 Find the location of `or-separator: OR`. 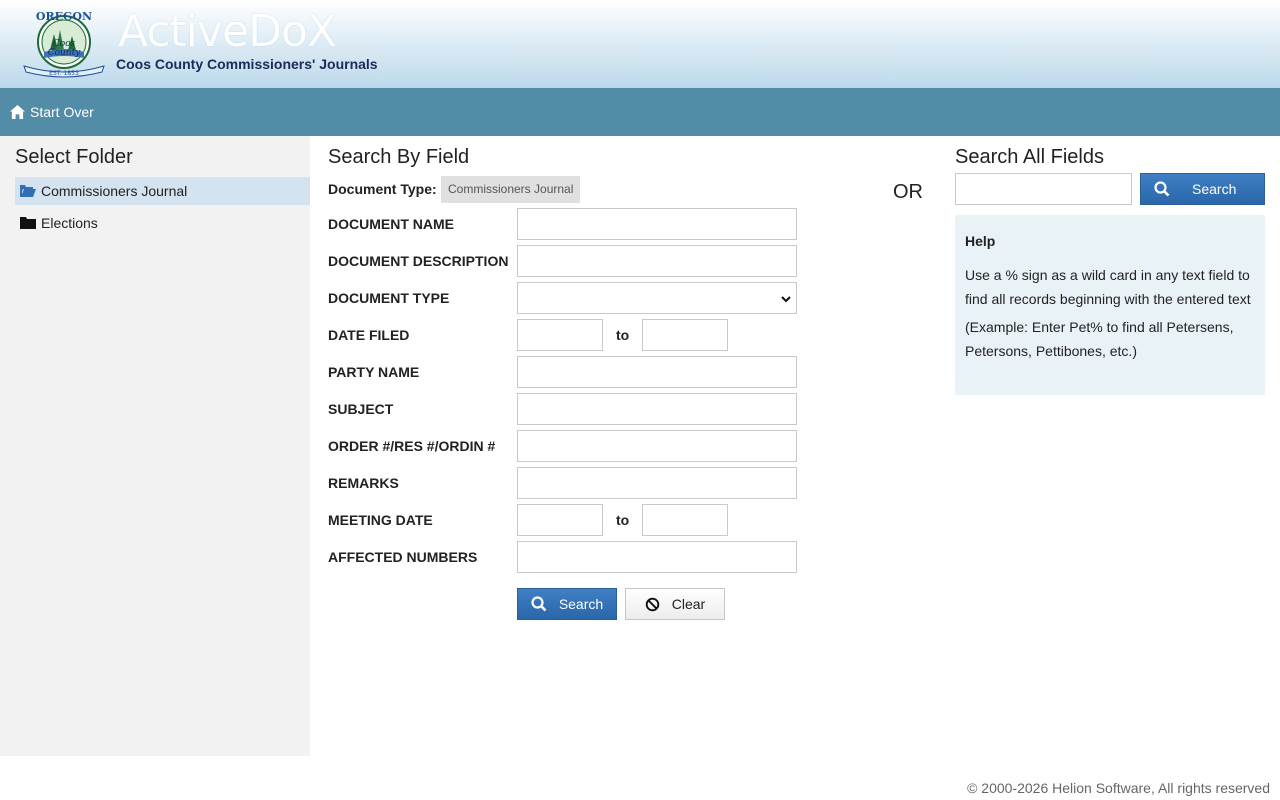

or-separator: OR is located at coordinates (908, 192).